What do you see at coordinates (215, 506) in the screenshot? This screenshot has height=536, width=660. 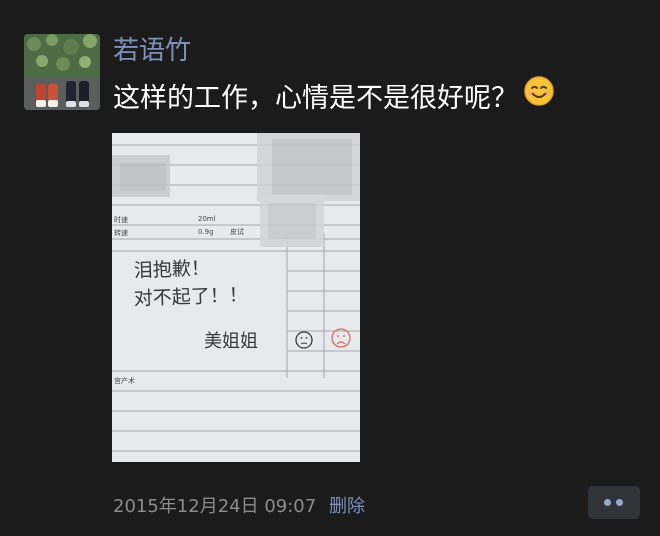 I see `post-timestamp: 2015年12月24日 09:07` at bounding box center [215, 506].